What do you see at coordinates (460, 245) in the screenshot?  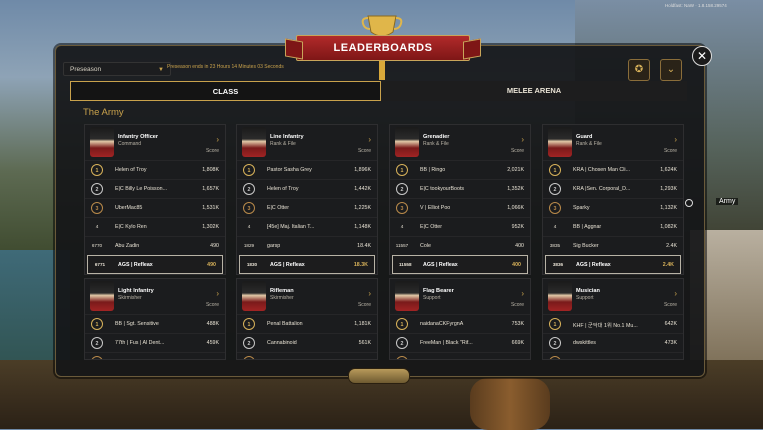 I see `leaderboard-row: 11557 Cole 400` at bounding box center [460, 245].